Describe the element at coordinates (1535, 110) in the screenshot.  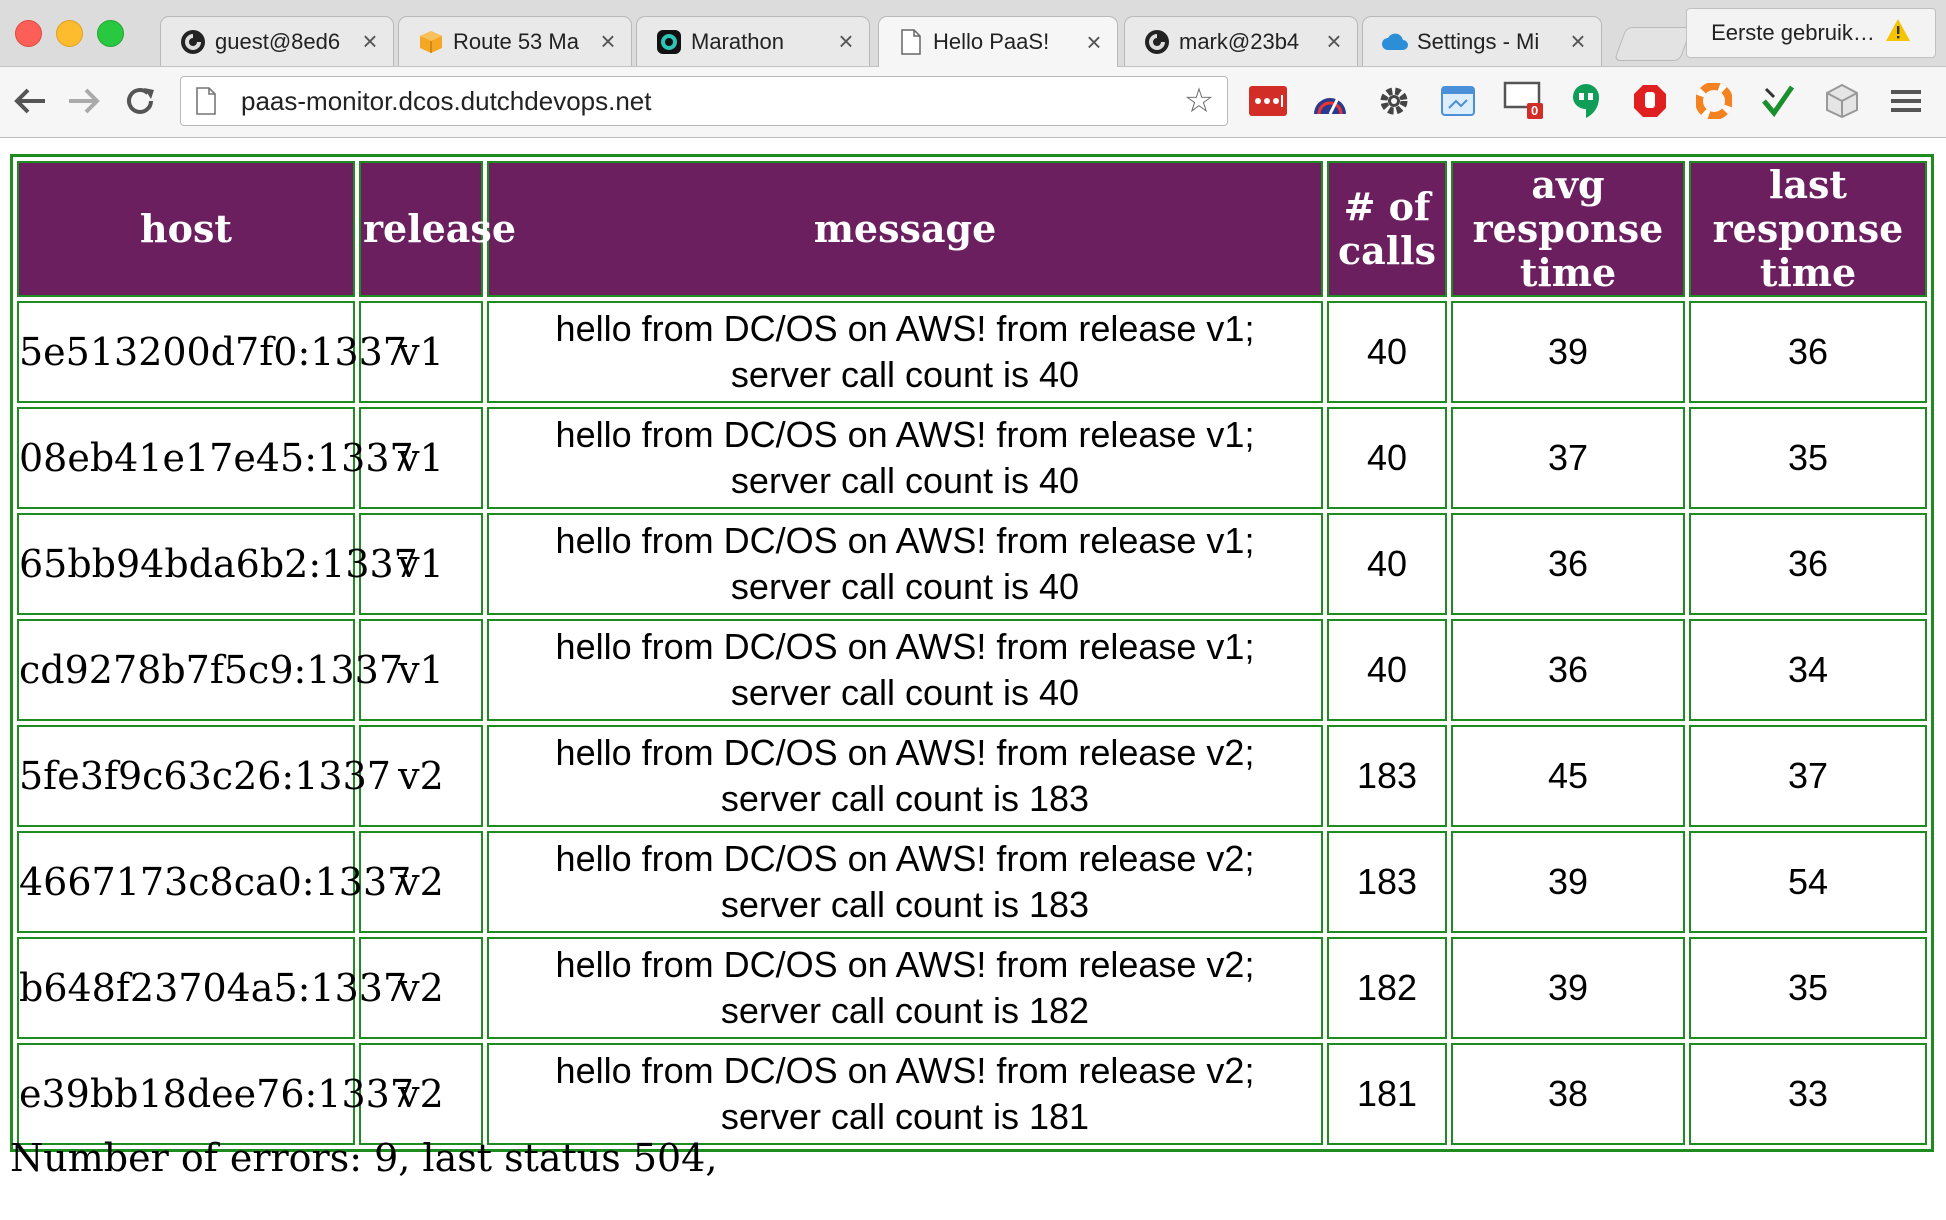
I see `extension-badge: 0` at that location.